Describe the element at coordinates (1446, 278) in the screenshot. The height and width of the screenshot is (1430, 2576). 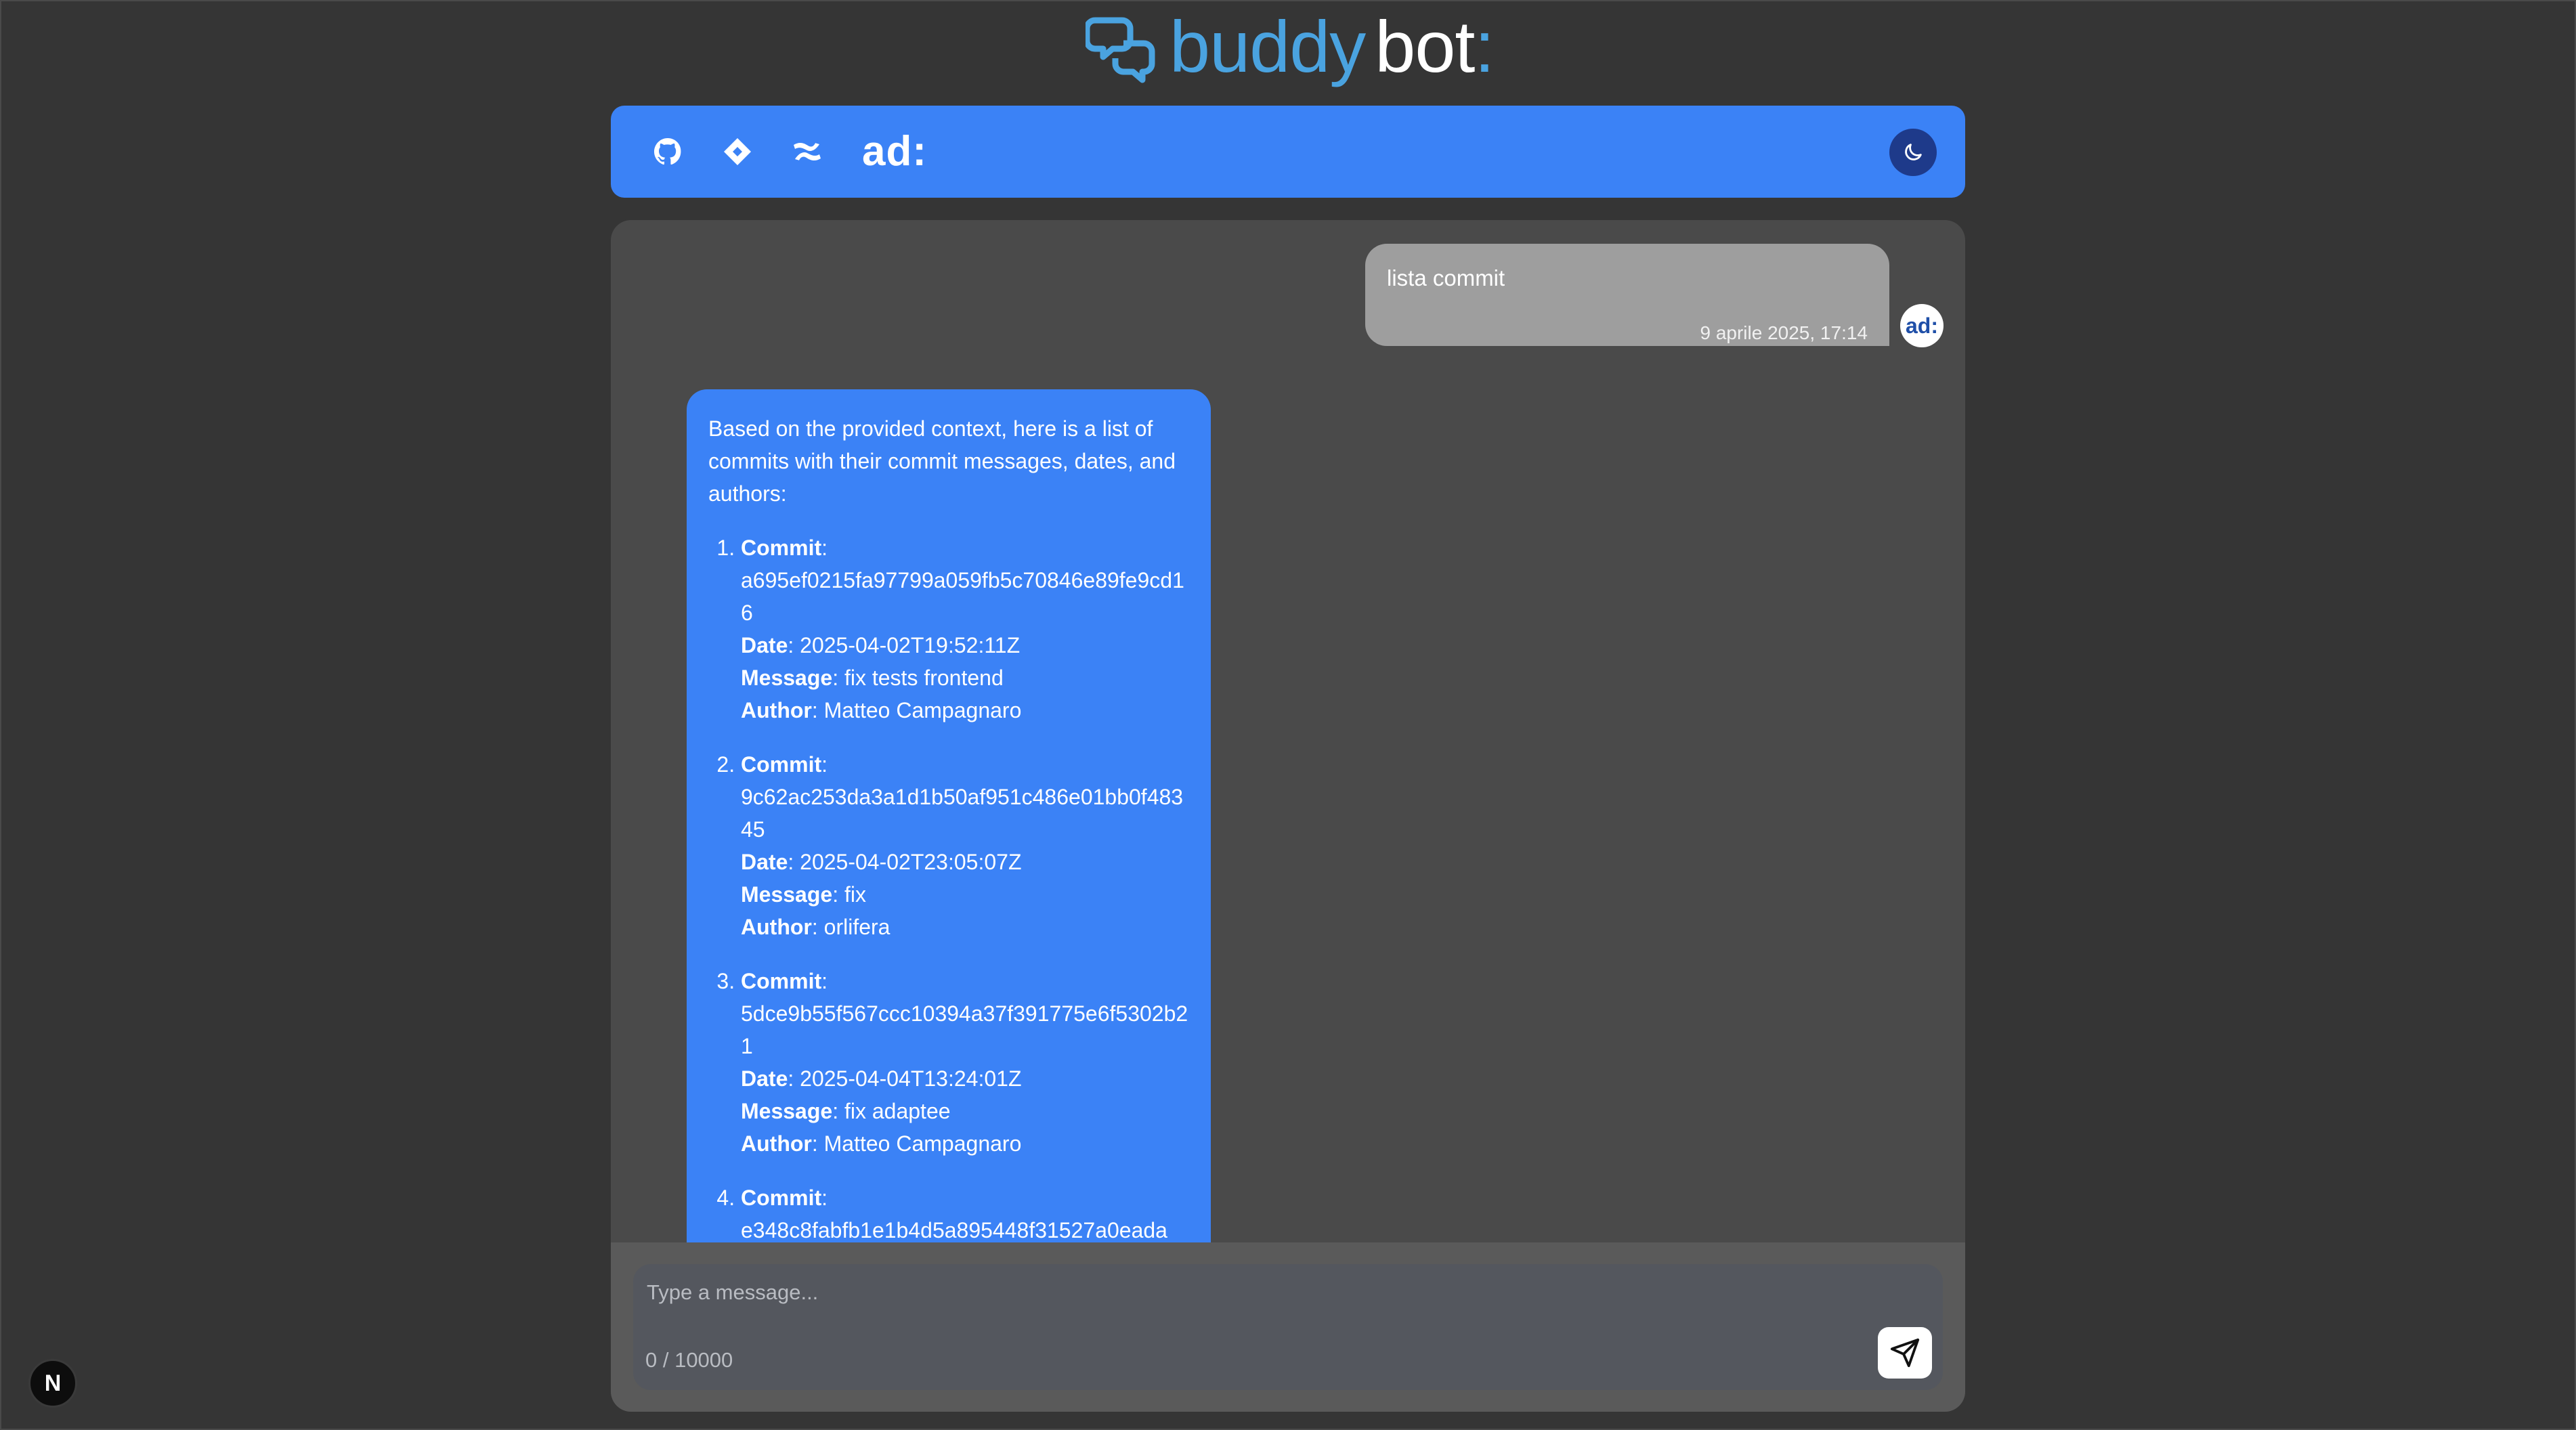
I see `user-message-text: lista commit` at that location.